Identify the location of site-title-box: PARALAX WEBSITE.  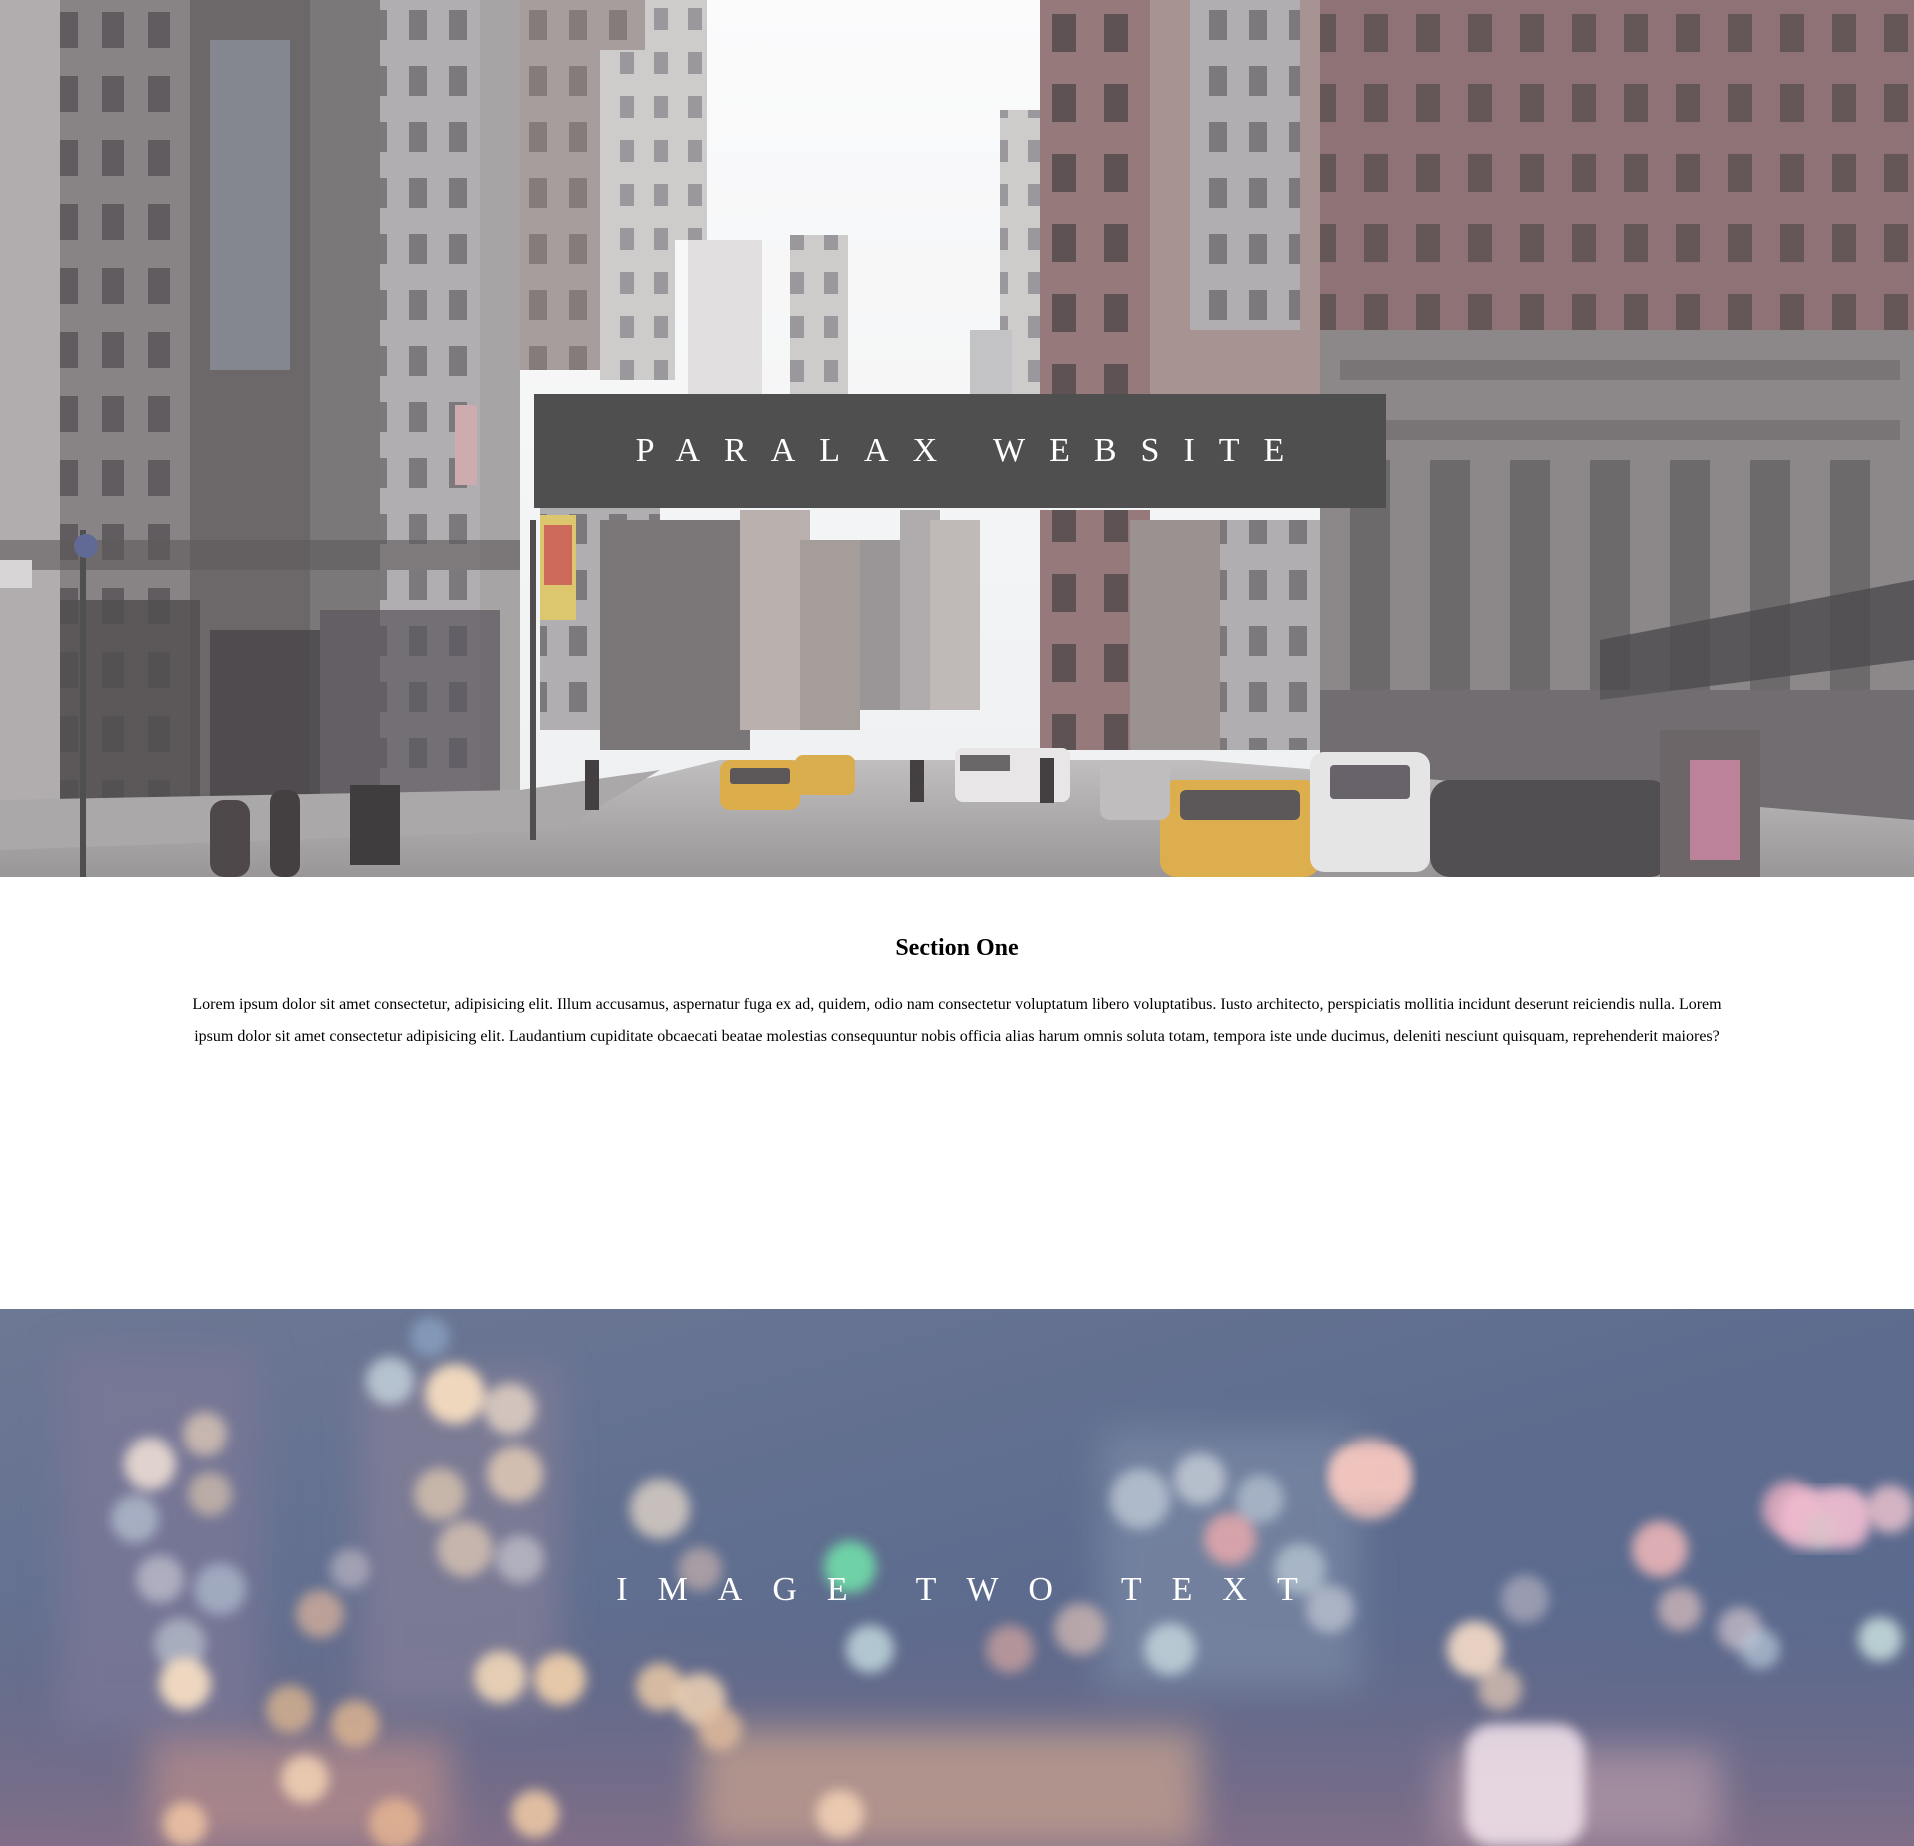
(960, 451).